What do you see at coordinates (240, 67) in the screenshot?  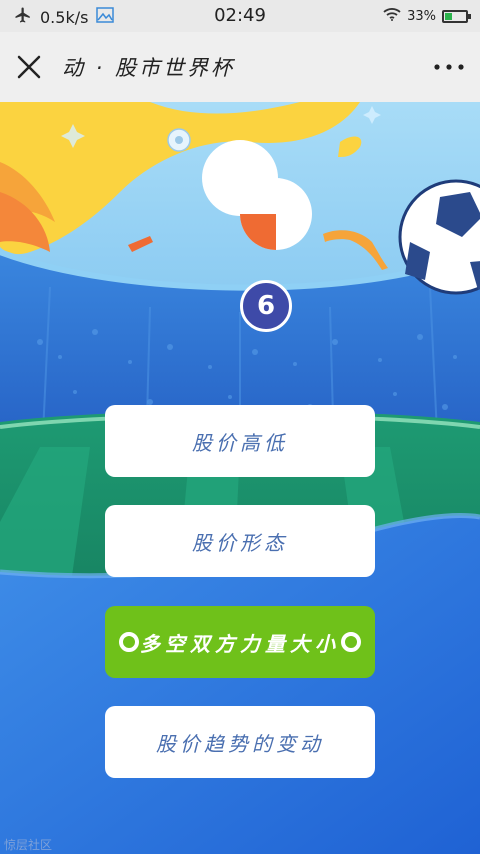 I see `title-bar: 动 · 股市世界杯` at bounding box center [240, 67].